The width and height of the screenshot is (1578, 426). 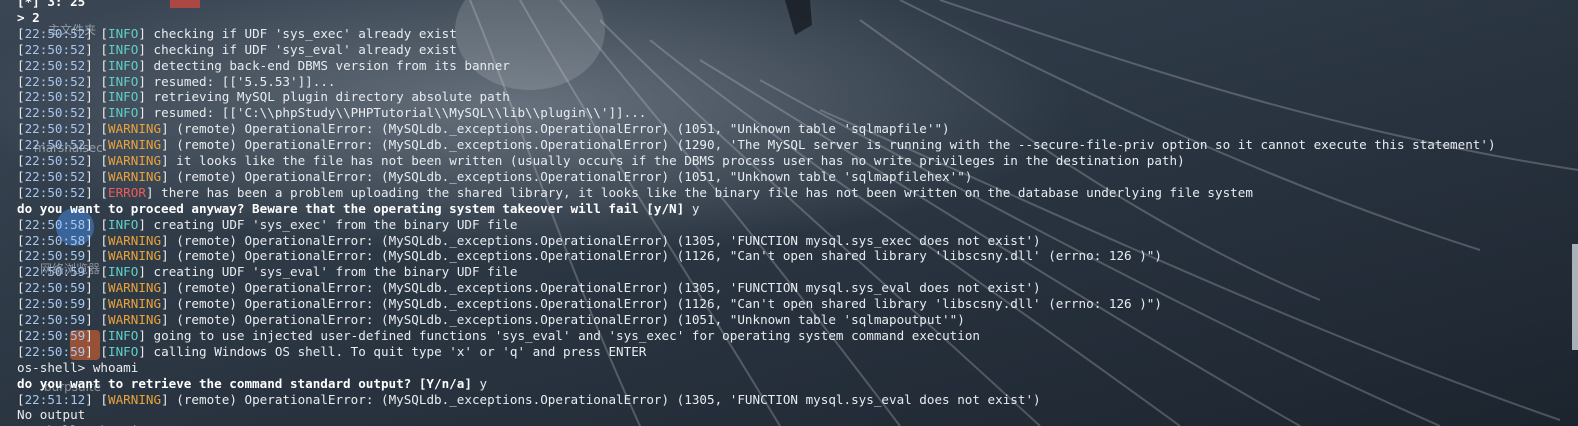 What do you see at coordinates (51, 4) in the screenshot?
I see `status-text: [*] 3: 25` at bounding box center [51, 4].